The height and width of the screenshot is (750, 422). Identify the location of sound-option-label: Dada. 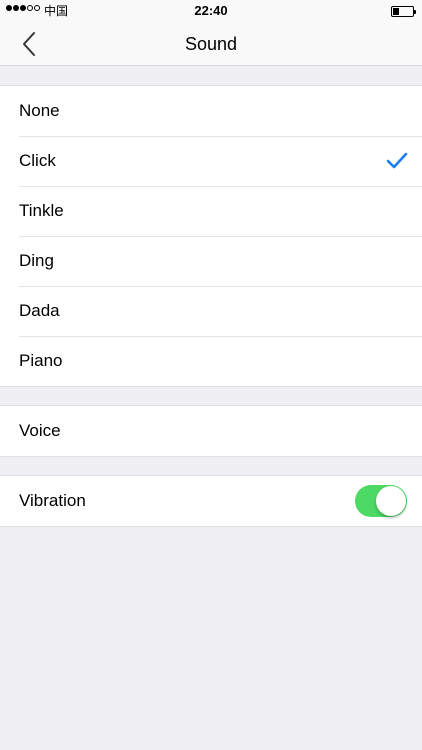
(39, 310).